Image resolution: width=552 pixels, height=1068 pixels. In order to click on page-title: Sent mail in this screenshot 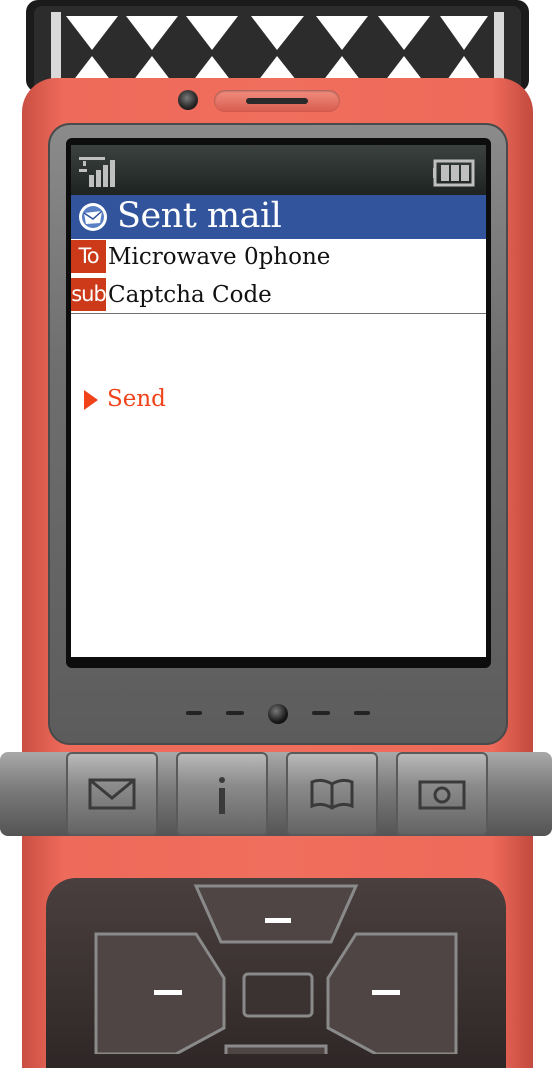, I will do `click(199, 216)`.